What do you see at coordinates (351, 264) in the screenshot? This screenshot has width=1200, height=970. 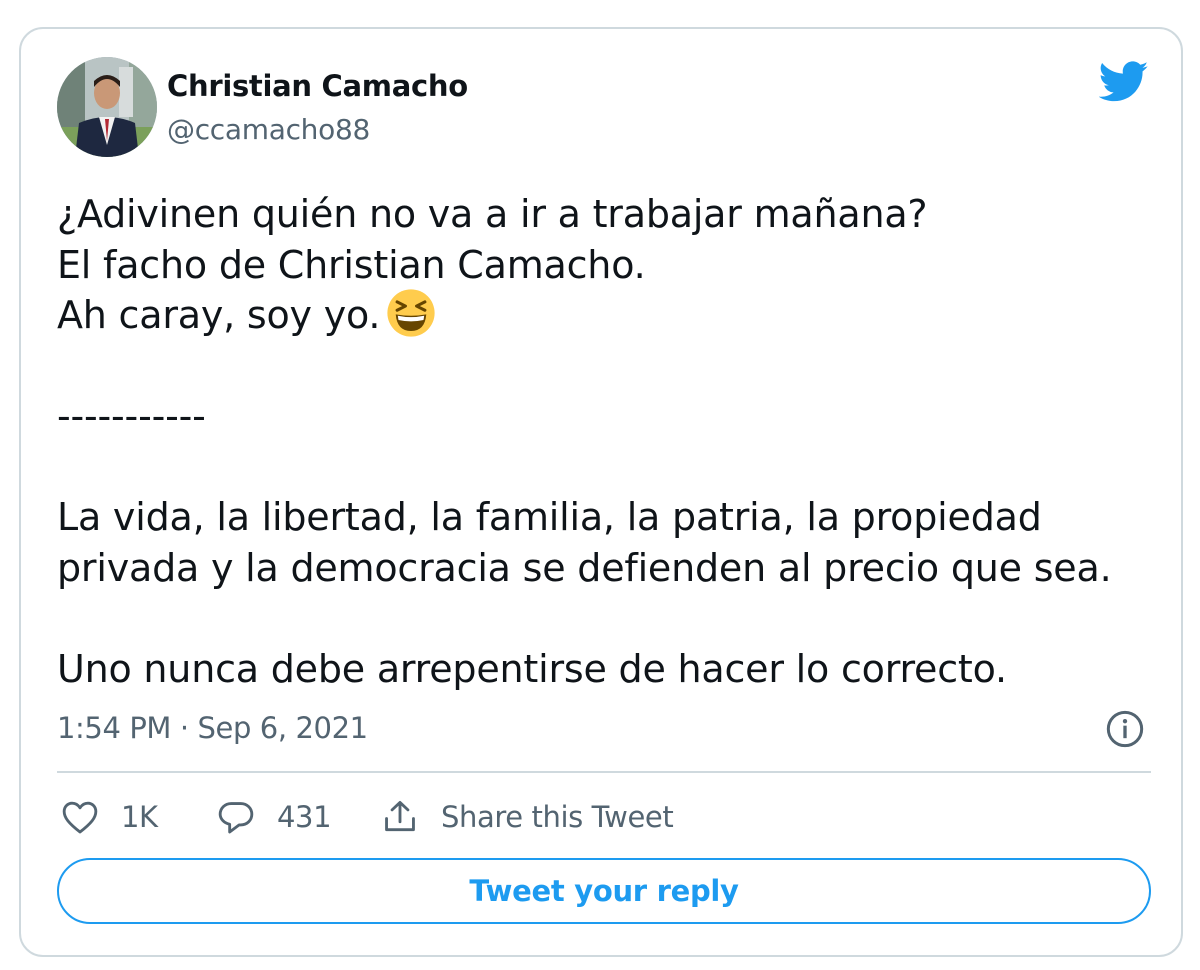 I see `tweet-line: El facho de Christian Camacho.` at bounding box center [351, 264].